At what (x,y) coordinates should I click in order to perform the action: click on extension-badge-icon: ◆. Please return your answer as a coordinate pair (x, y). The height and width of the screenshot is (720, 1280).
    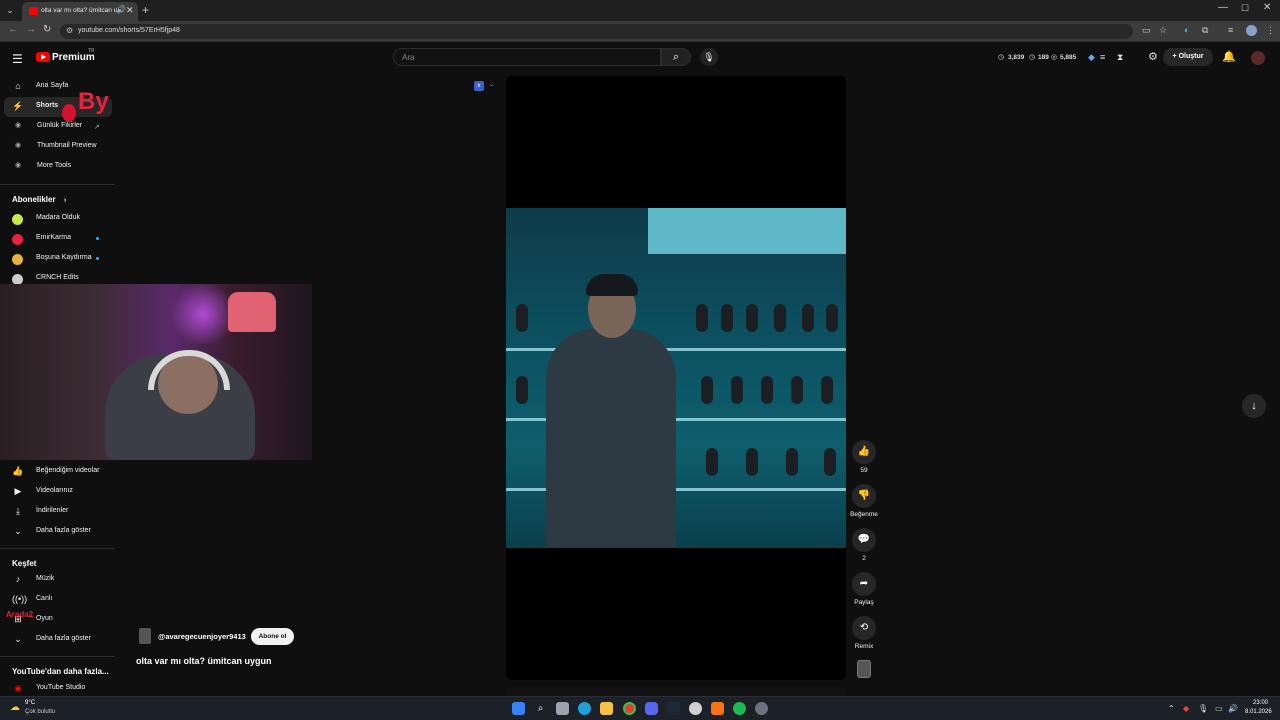
    Looking at the image, I should click on (1091, 57).